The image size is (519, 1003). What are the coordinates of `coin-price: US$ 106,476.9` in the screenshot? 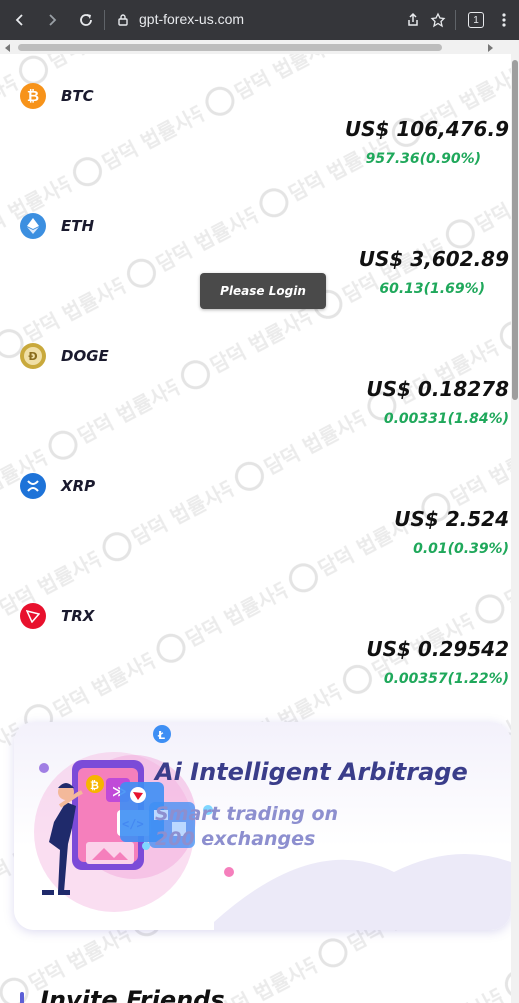 It's located at (426, 129).